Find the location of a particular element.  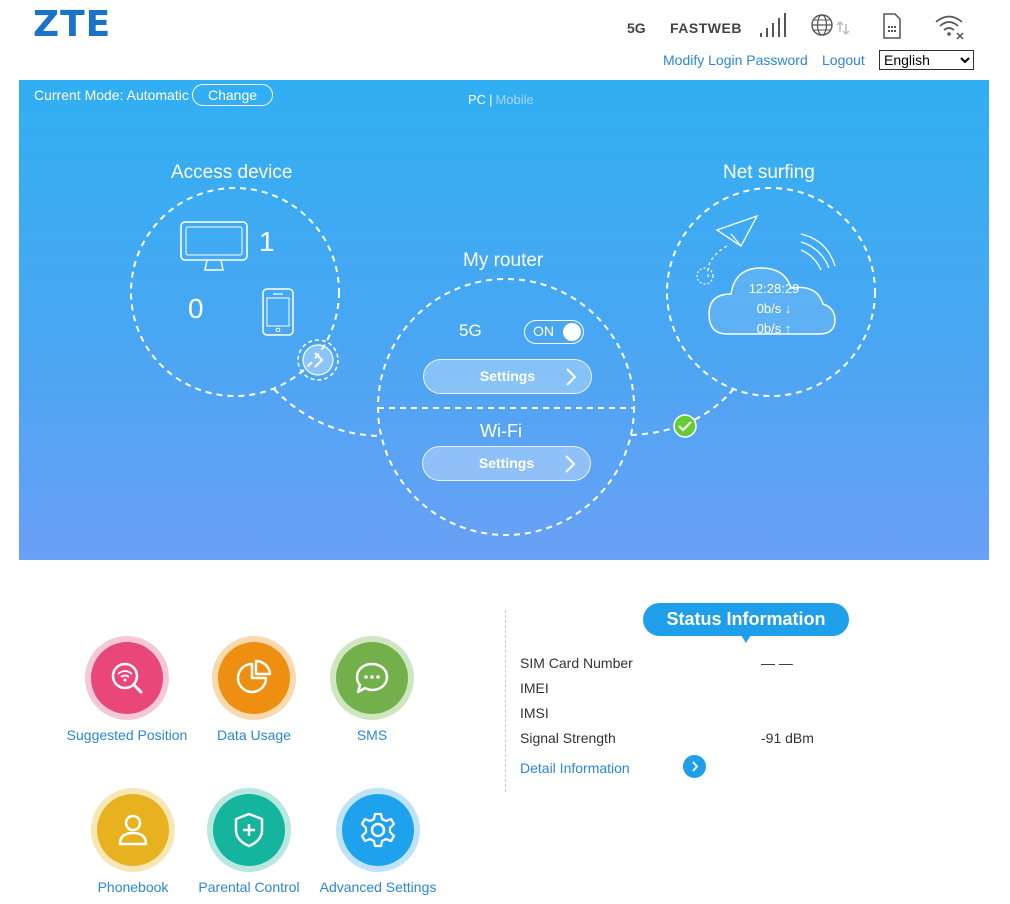

detail-information-button is located at coordinates (694, 766).